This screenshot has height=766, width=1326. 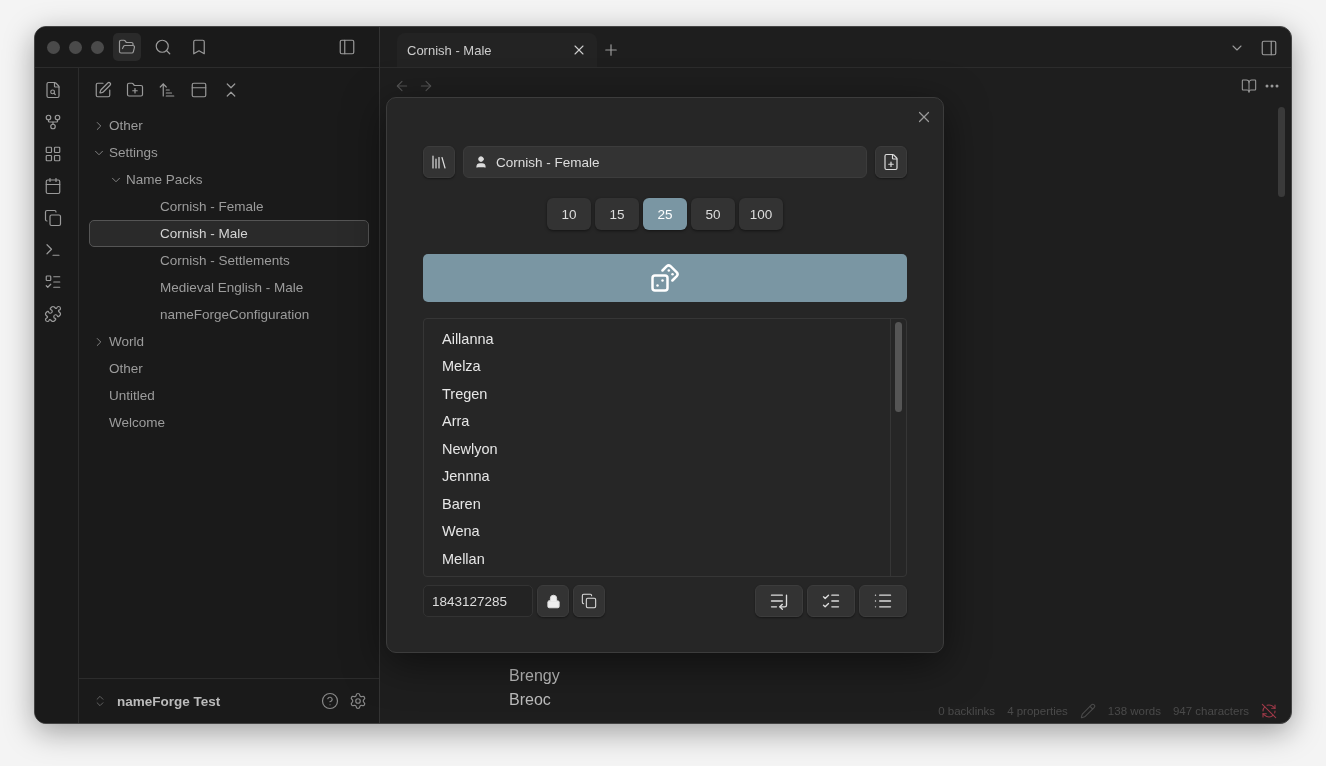 I want to click on name-item: Aillanna, so click(x=674, y=339).